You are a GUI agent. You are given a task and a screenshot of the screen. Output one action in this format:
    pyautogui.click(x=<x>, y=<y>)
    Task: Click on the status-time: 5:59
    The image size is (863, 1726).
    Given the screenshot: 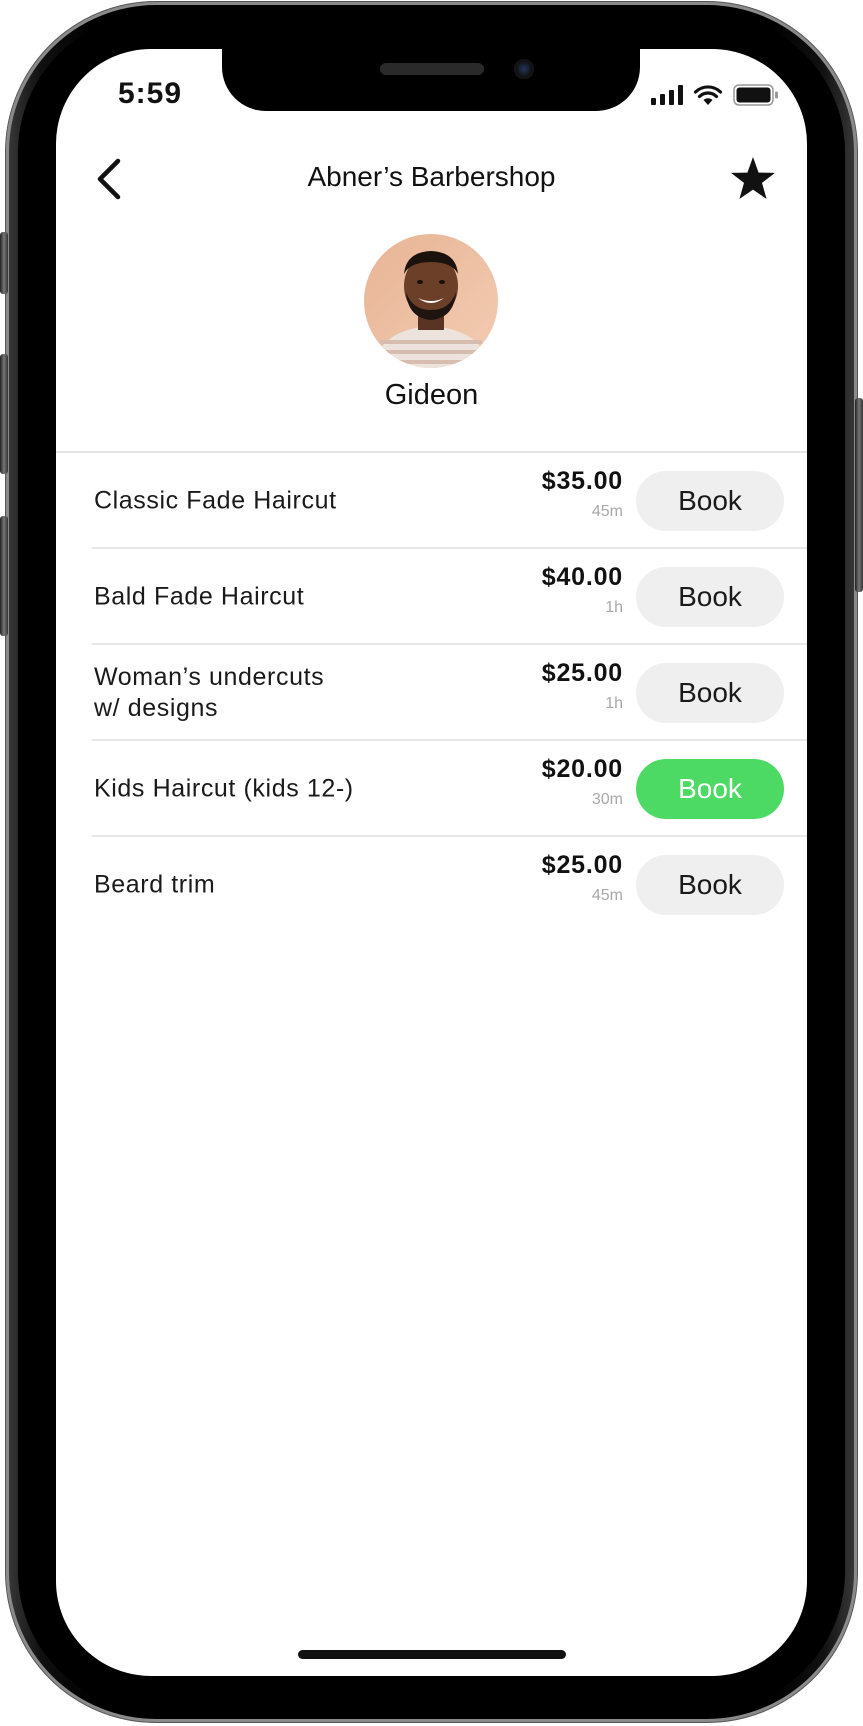 What is the action you would take?
    pyautogui.click(x=150, y=93)
    